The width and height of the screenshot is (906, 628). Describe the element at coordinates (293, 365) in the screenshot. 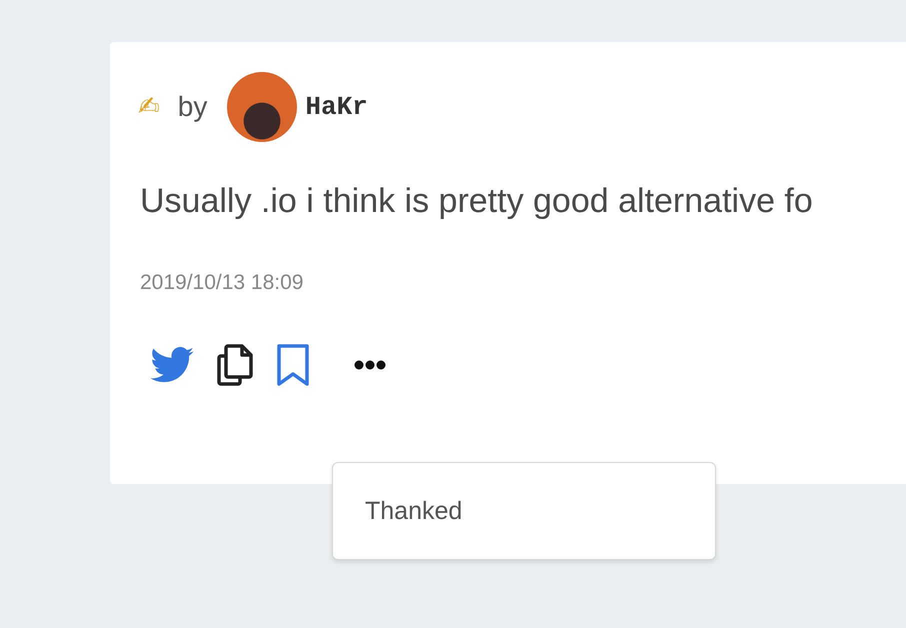

I see `bookmark-icon` at that location.